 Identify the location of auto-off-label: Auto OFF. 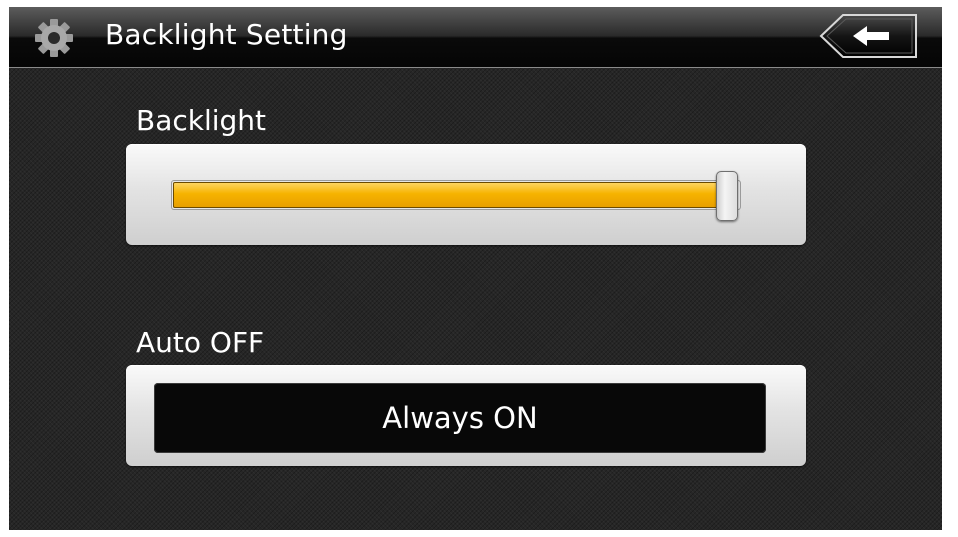
(200, 342).